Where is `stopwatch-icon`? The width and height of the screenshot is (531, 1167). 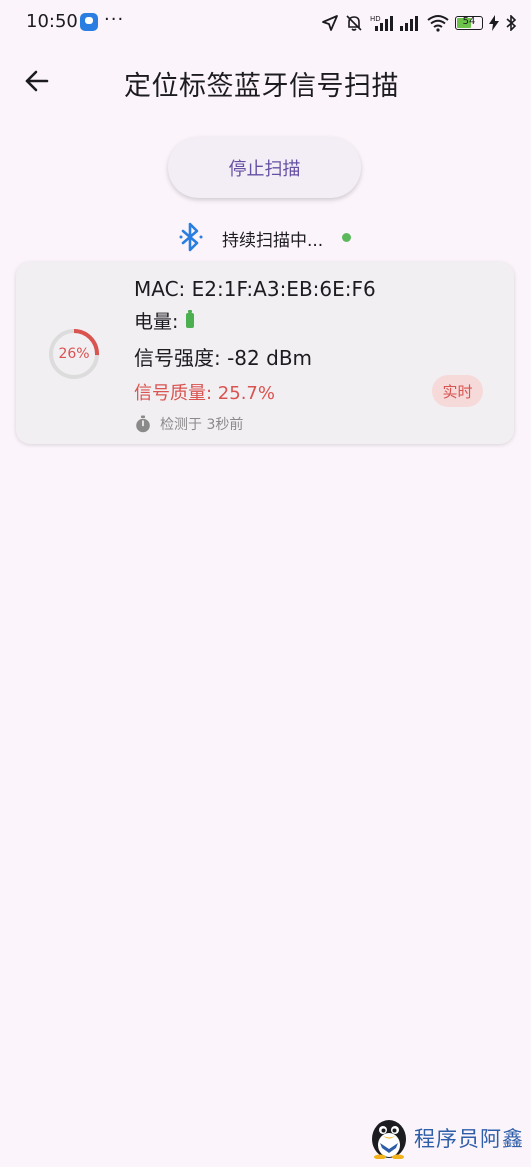 stopwatch-icon is located at coordinates (143, 424).